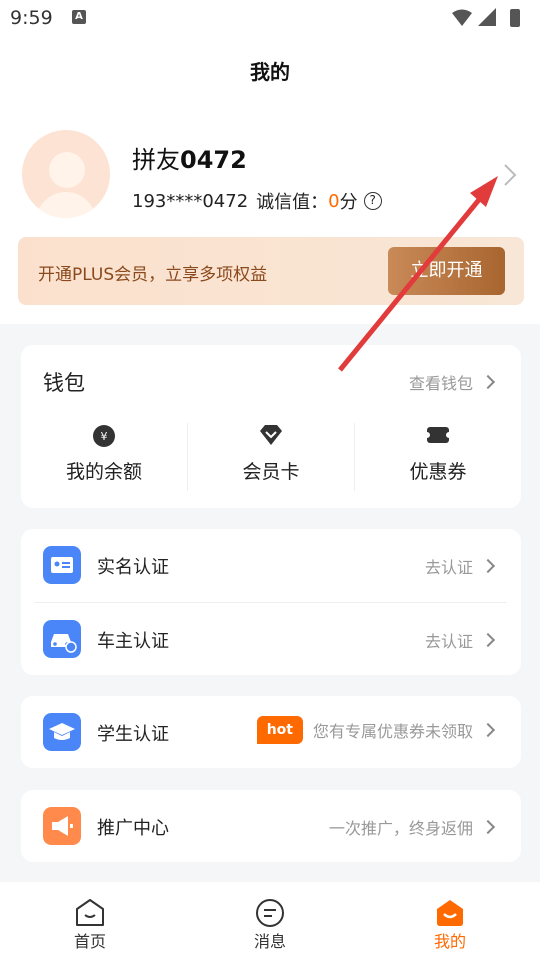 The height and width of the screenshot is (960, 540). I want to click on row-label: 实名认证, so click(133, 567).